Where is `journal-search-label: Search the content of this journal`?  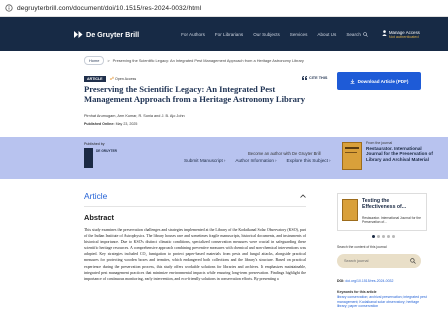
journal-search-label: Search the content of this journal is located at coordinates (362, 247).